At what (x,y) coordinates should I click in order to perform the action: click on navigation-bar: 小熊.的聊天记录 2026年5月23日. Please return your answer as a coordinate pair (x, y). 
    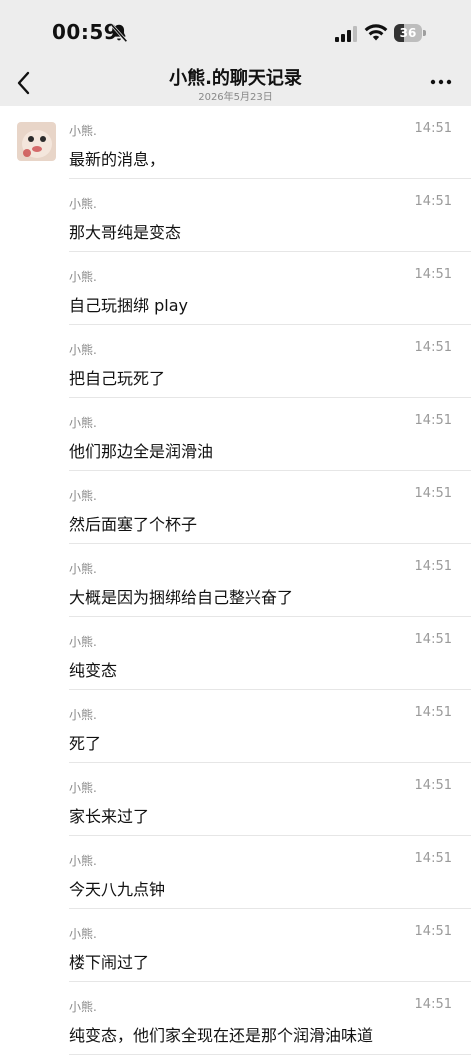
    Looking at the image, I should click on (235, 84).